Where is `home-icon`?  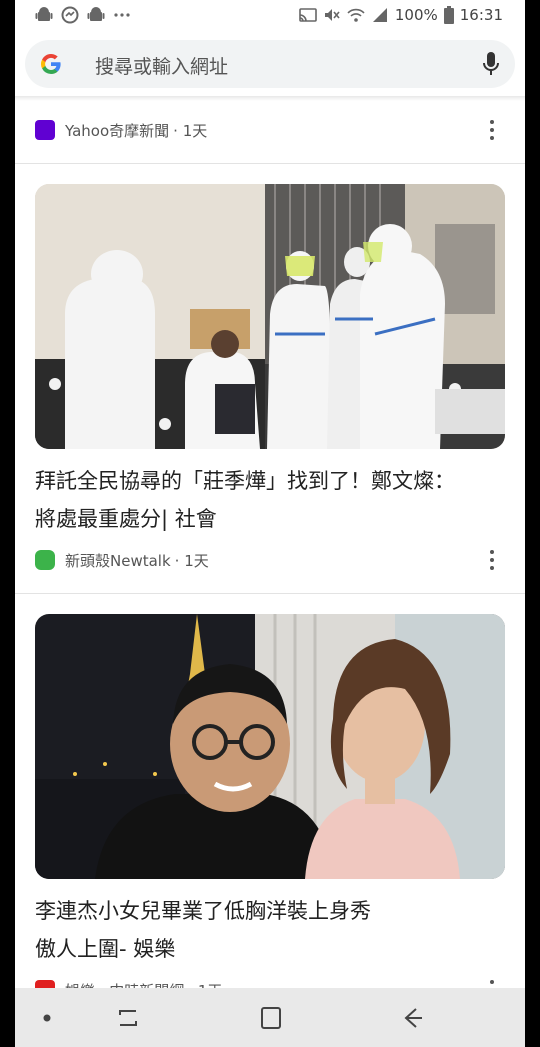 home-icon is located at coordinates (271, 1018).